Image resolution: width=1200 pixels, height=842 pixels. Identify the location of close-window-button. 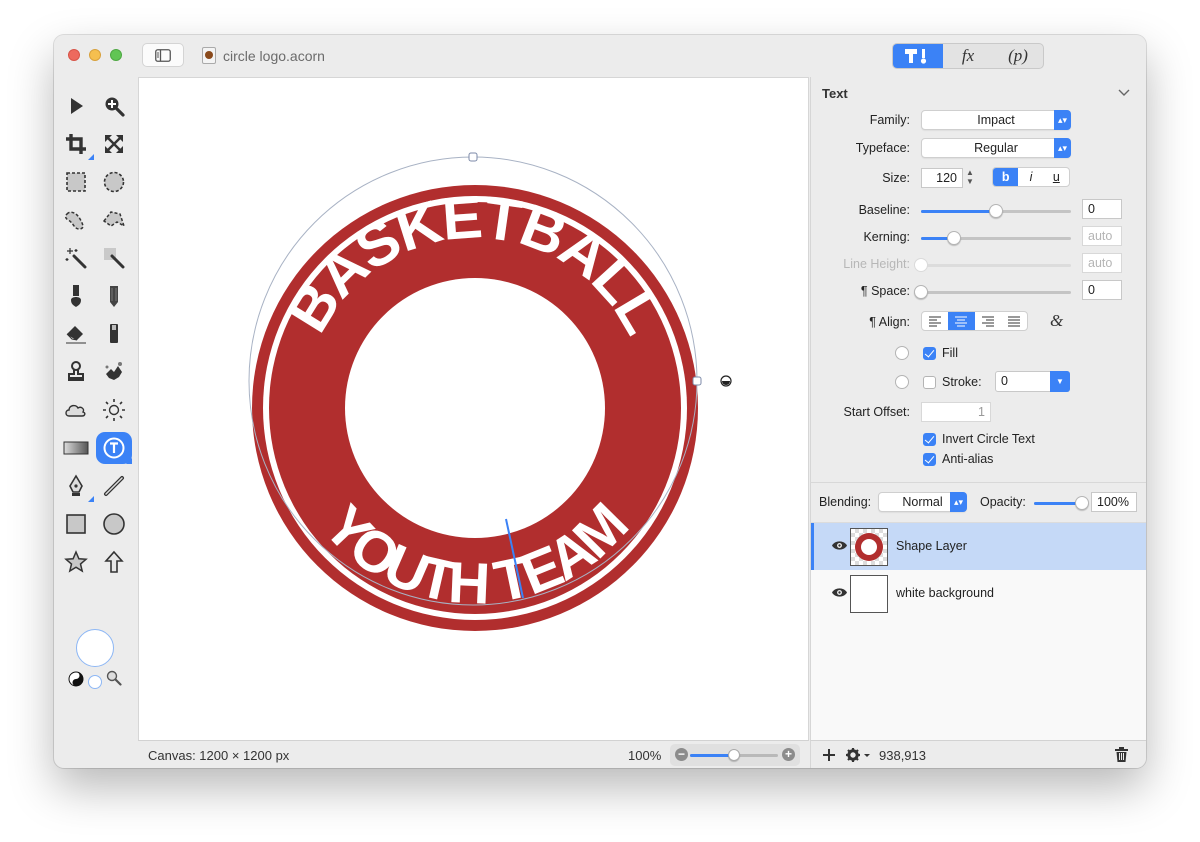
(74, 55).